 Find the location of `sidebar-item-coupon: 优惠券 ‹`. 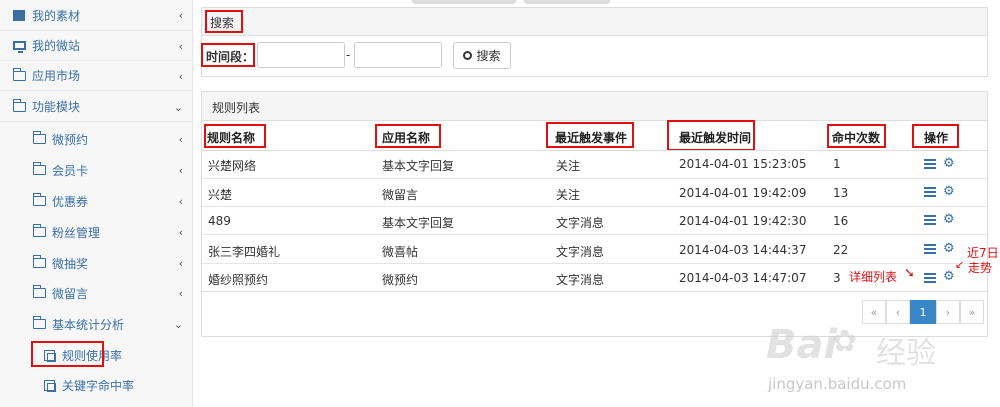

sidebar-item-coupon: 优惠券 ‹ is located at coordinates (96, 201).